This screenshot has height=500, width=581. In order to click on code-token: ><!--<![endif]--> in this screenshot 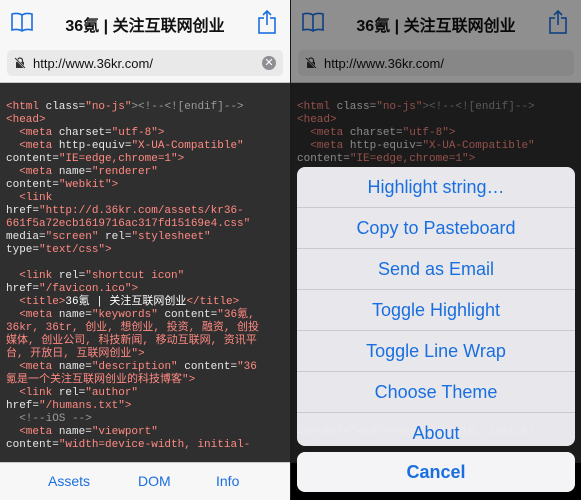, I will do `click(187, 107)`.